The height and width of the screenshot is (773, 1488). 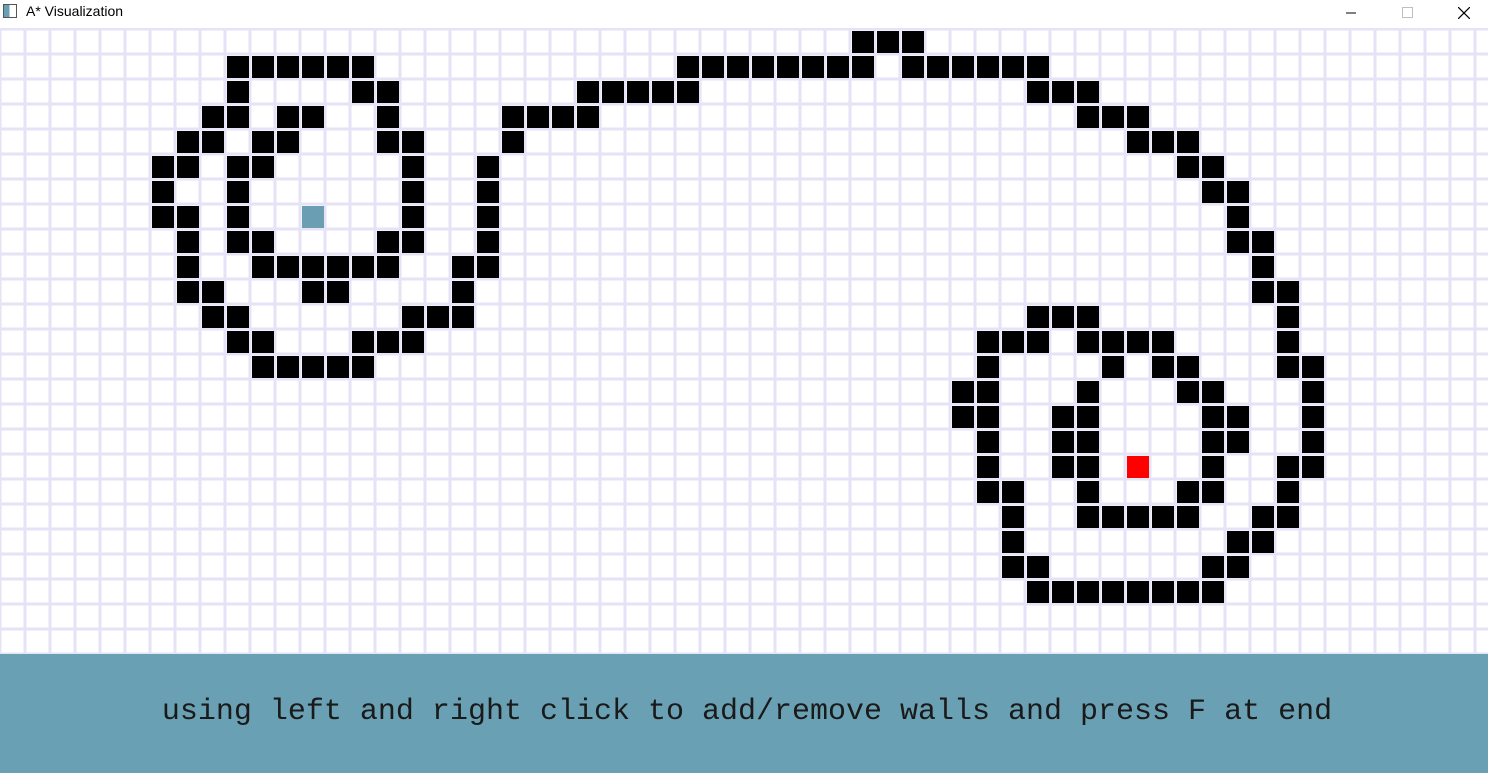 I want to click on end-node, so click(x=1138, y=467).